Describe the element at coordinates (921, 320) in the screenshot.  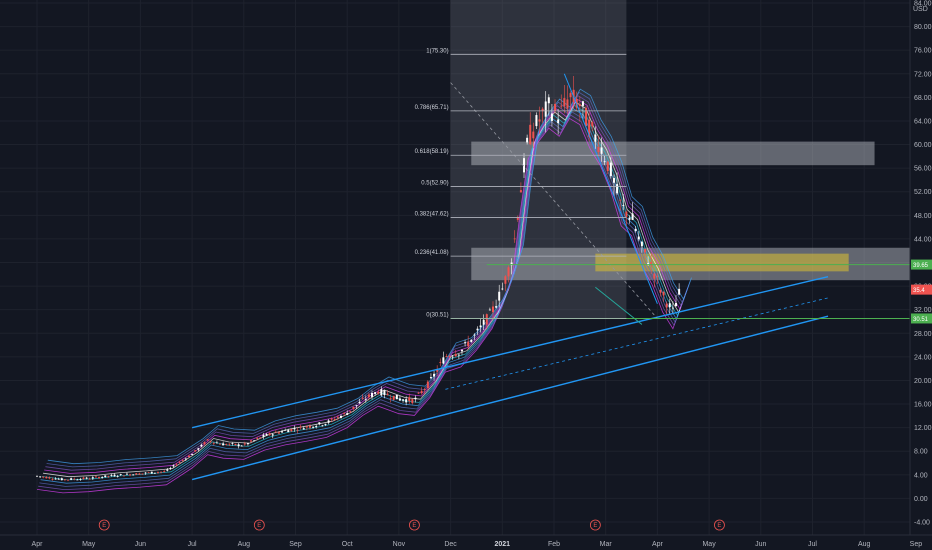
I see `price-tag-label: 30.51` at that location.